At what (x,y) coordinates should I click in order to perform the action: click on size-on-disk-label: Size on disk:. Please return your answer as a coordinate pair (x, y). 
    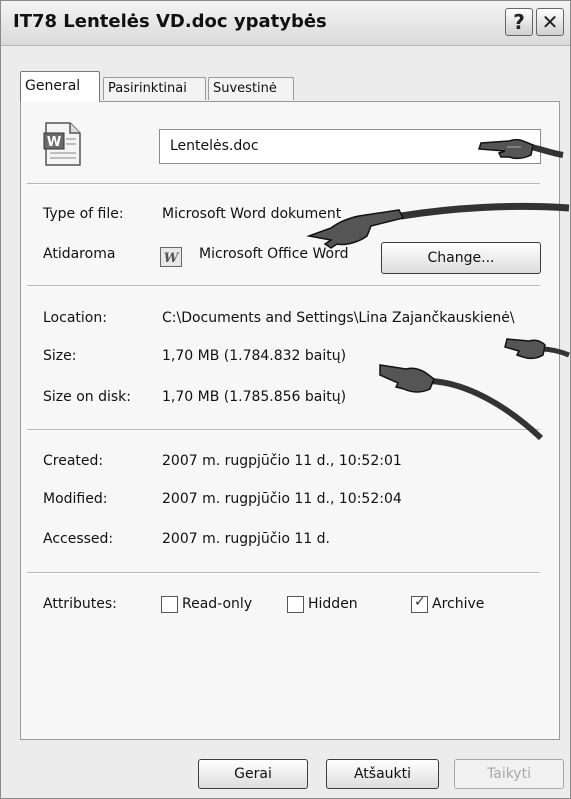
    Looking at the image, I should click on (87, 397).